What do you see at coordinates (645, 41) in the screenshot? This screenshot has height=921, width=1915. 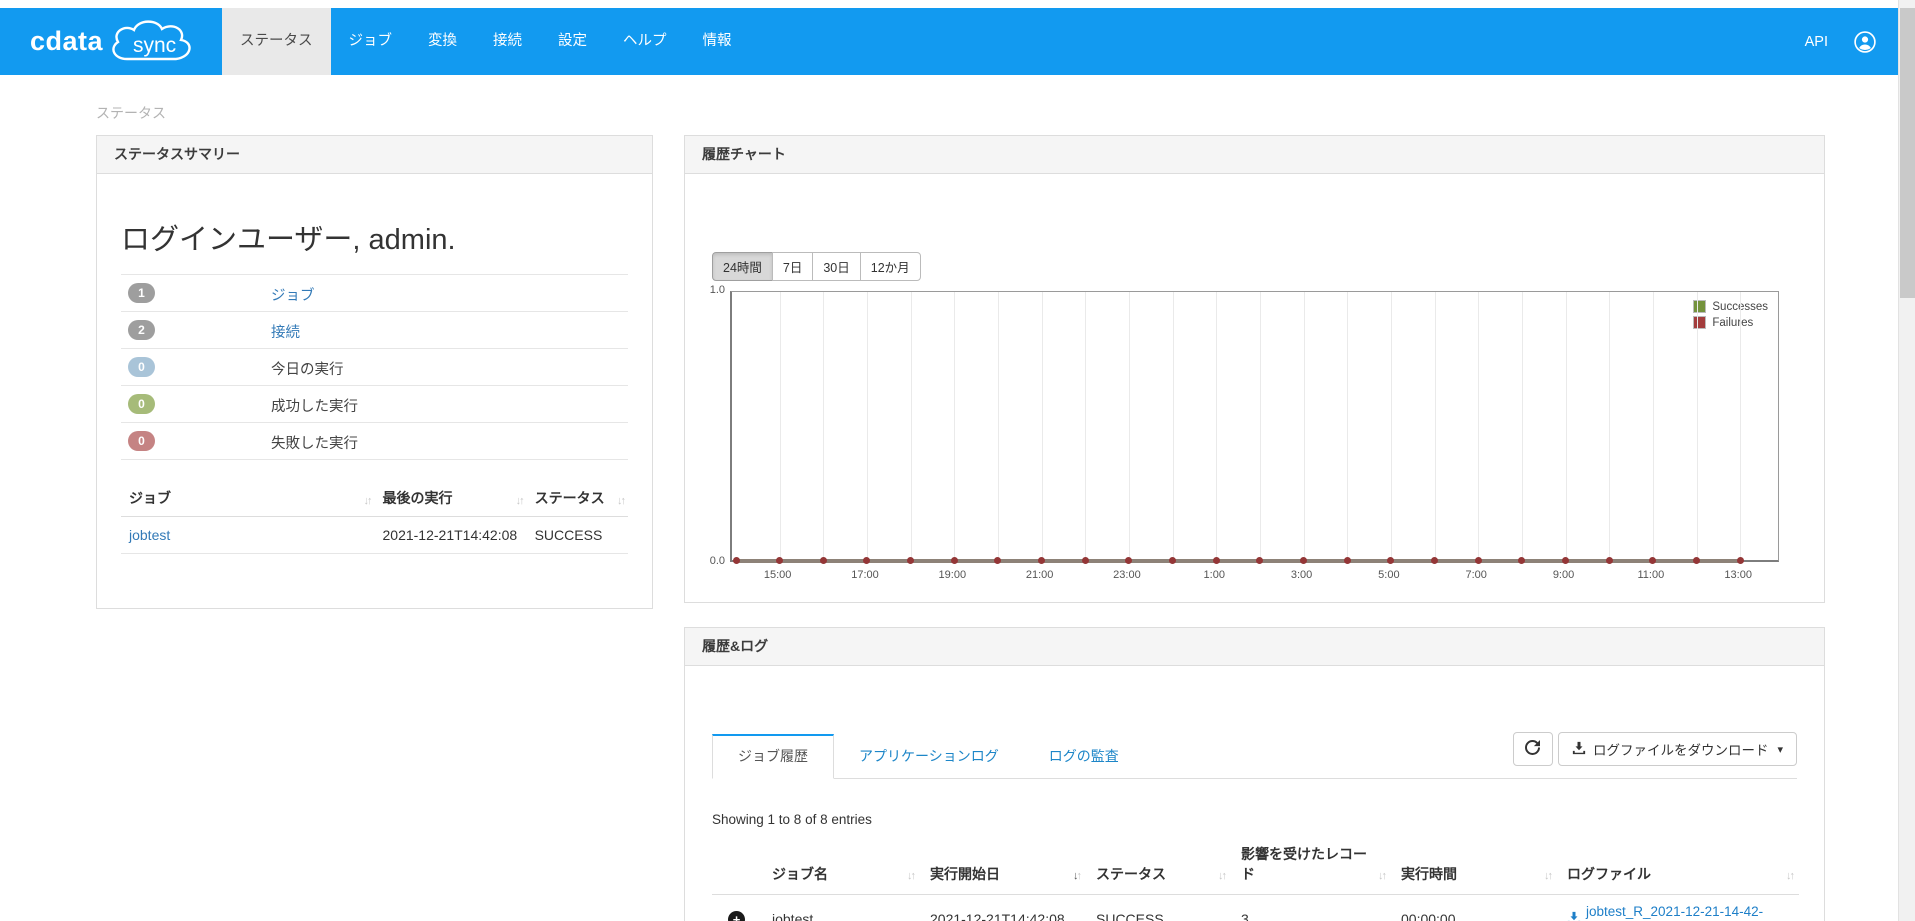 I see `nav-item-help: ヘルプ` at bounding box center [645, 41].